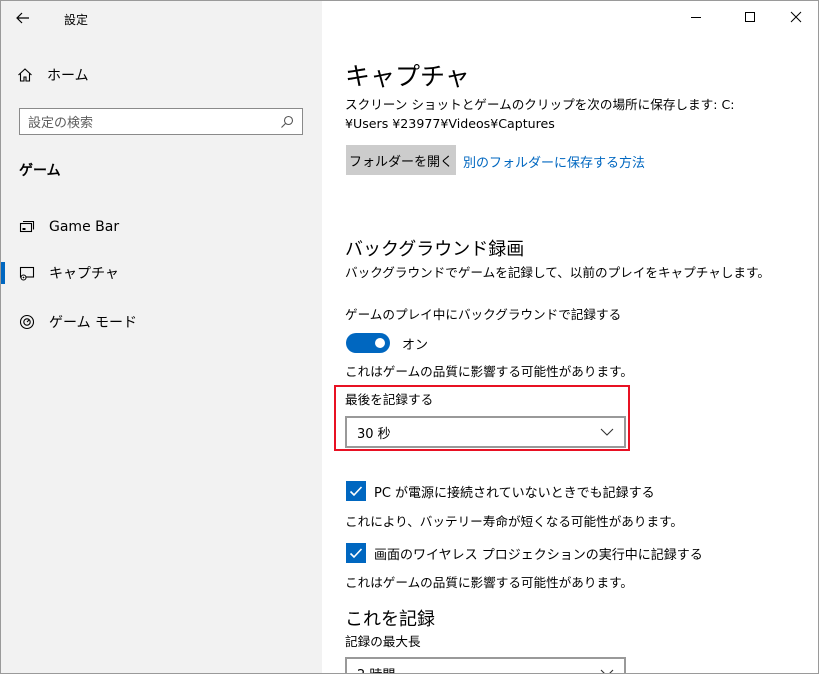 The height and width of the screenshot is (674, 819). I want to click on minimize-icon, so click(696, 17).